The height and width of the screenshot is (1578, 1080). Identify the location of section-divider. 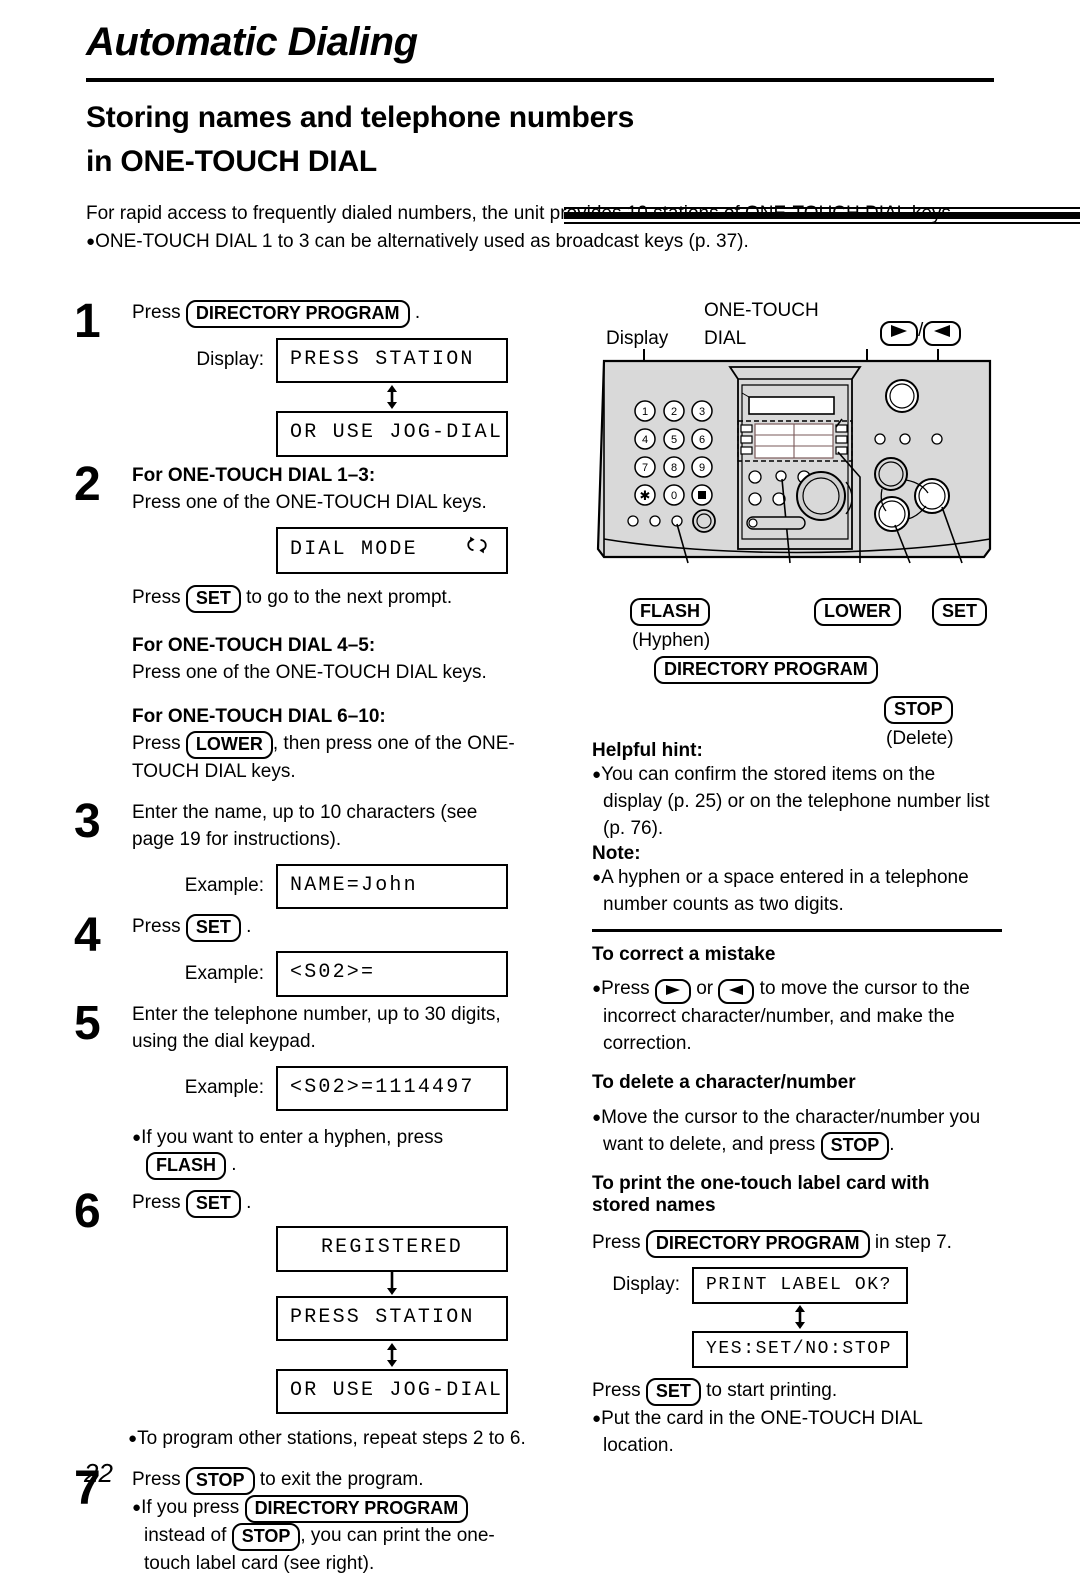
(797, 930).